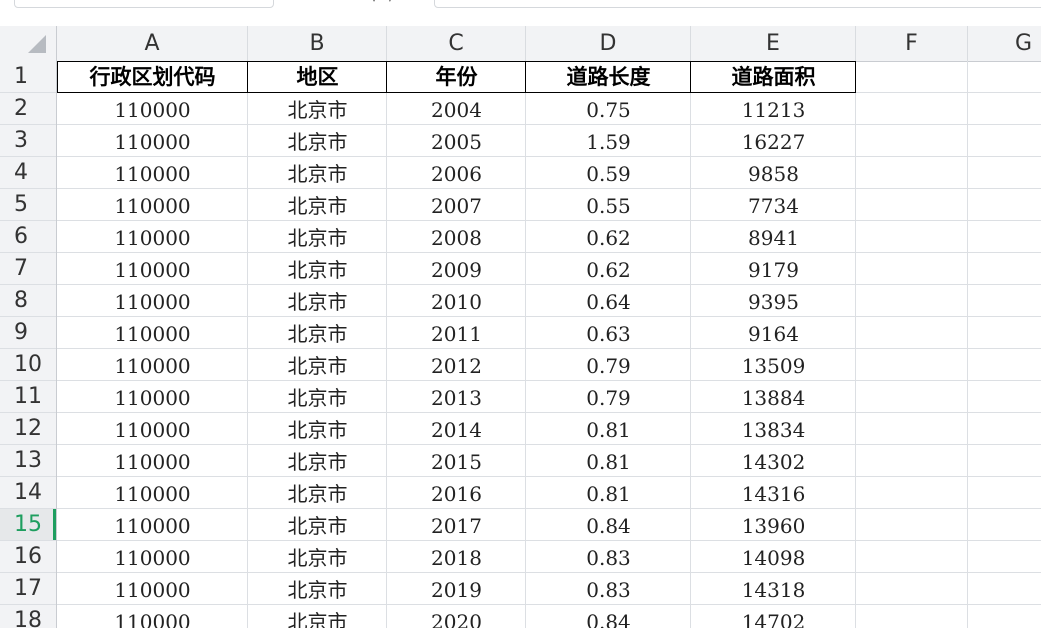 The image size is (1041, 628). What do you see at coordinates (456, 365) in the screenshot?
I see `data-cell: 2012` at bounding box center [456, 365].